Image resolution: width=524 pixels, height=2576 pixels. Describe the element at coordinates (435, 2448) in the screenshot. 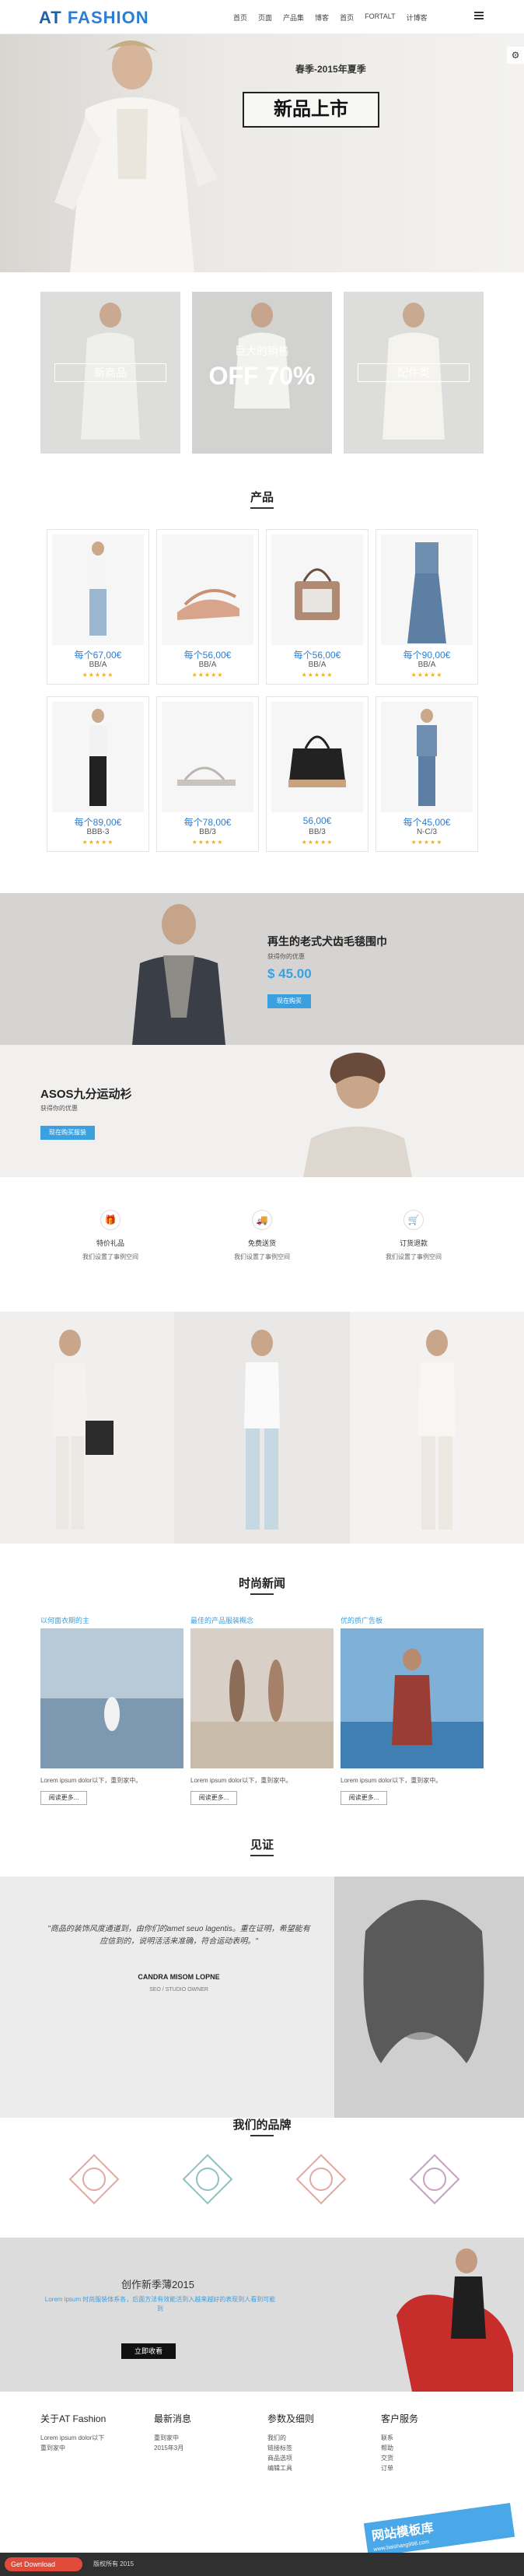

I see `footer-link: 帮助` at that location.